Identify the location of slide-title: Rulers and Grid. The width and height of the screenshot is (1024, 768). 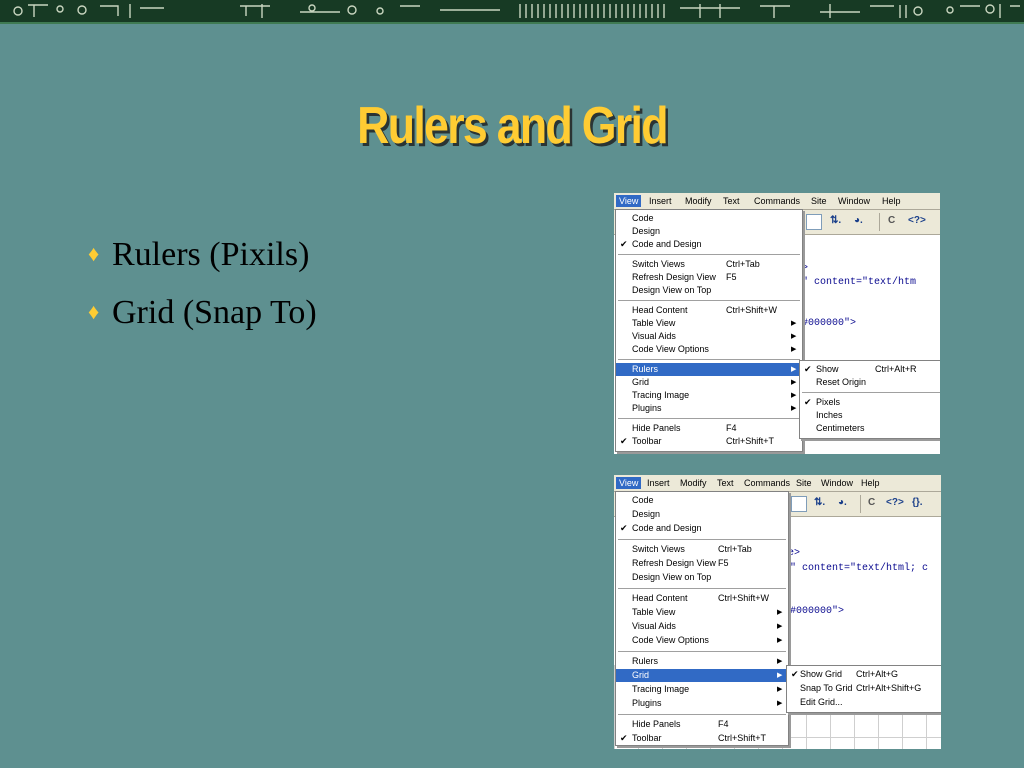
(512, 126).